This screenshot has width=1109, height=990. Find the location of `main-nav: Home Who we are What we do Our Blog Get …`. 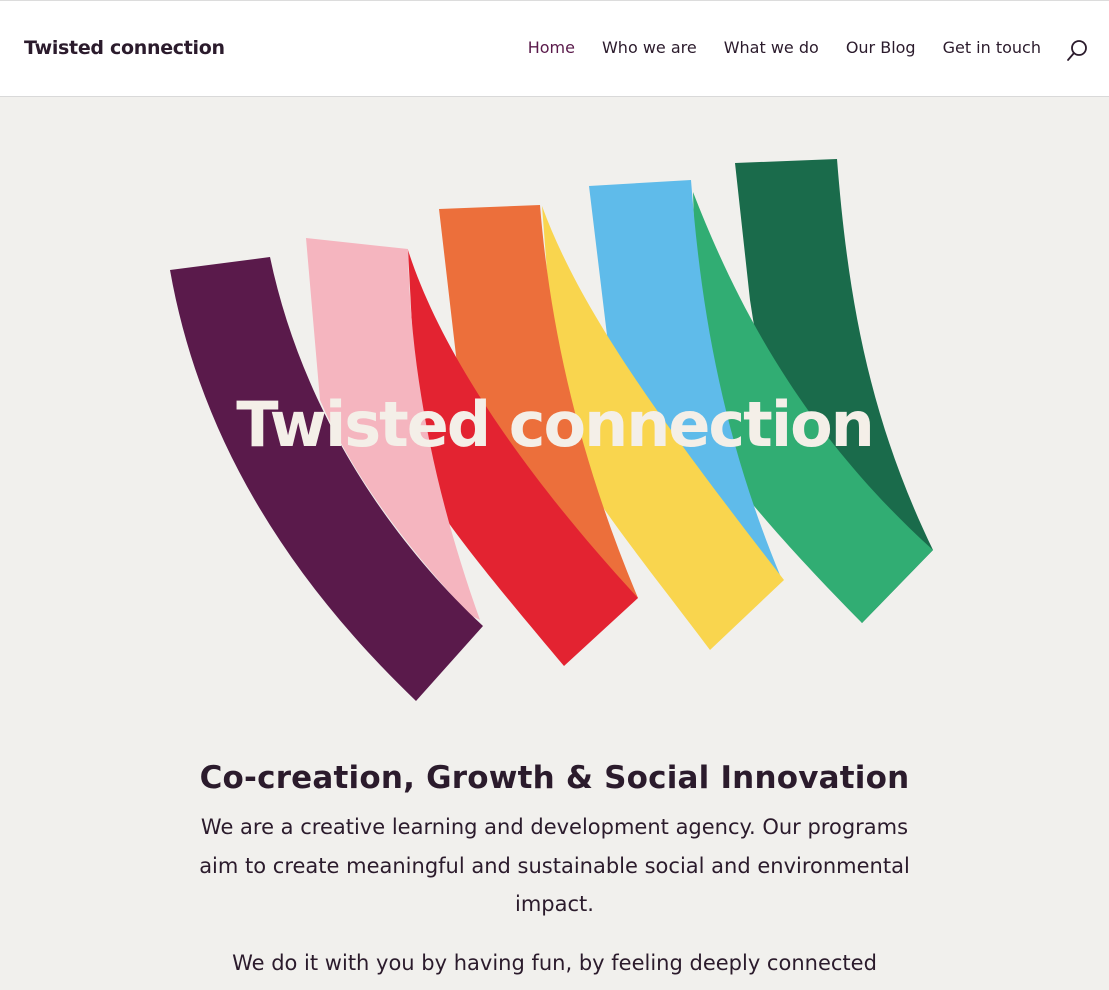

main-nav: Home Who we are What we do Our Blog Get … is located at coordinates (771, 47).